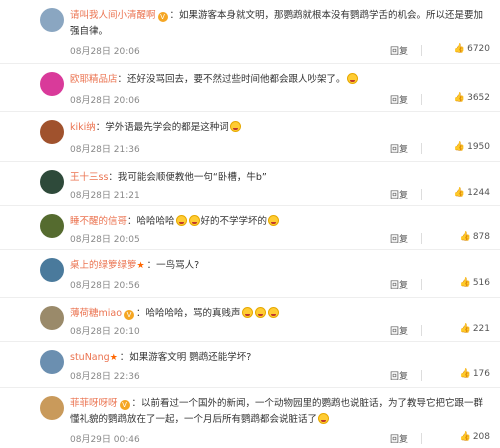  What do you see at coordinates (250, 228) in the screenshot?
I see `comment-item: 睡不醒的信哥：哈哈哈哈 好的不学学坏的 08月28日 20:05 回复 👍 878` at bounding box center [250, 228].